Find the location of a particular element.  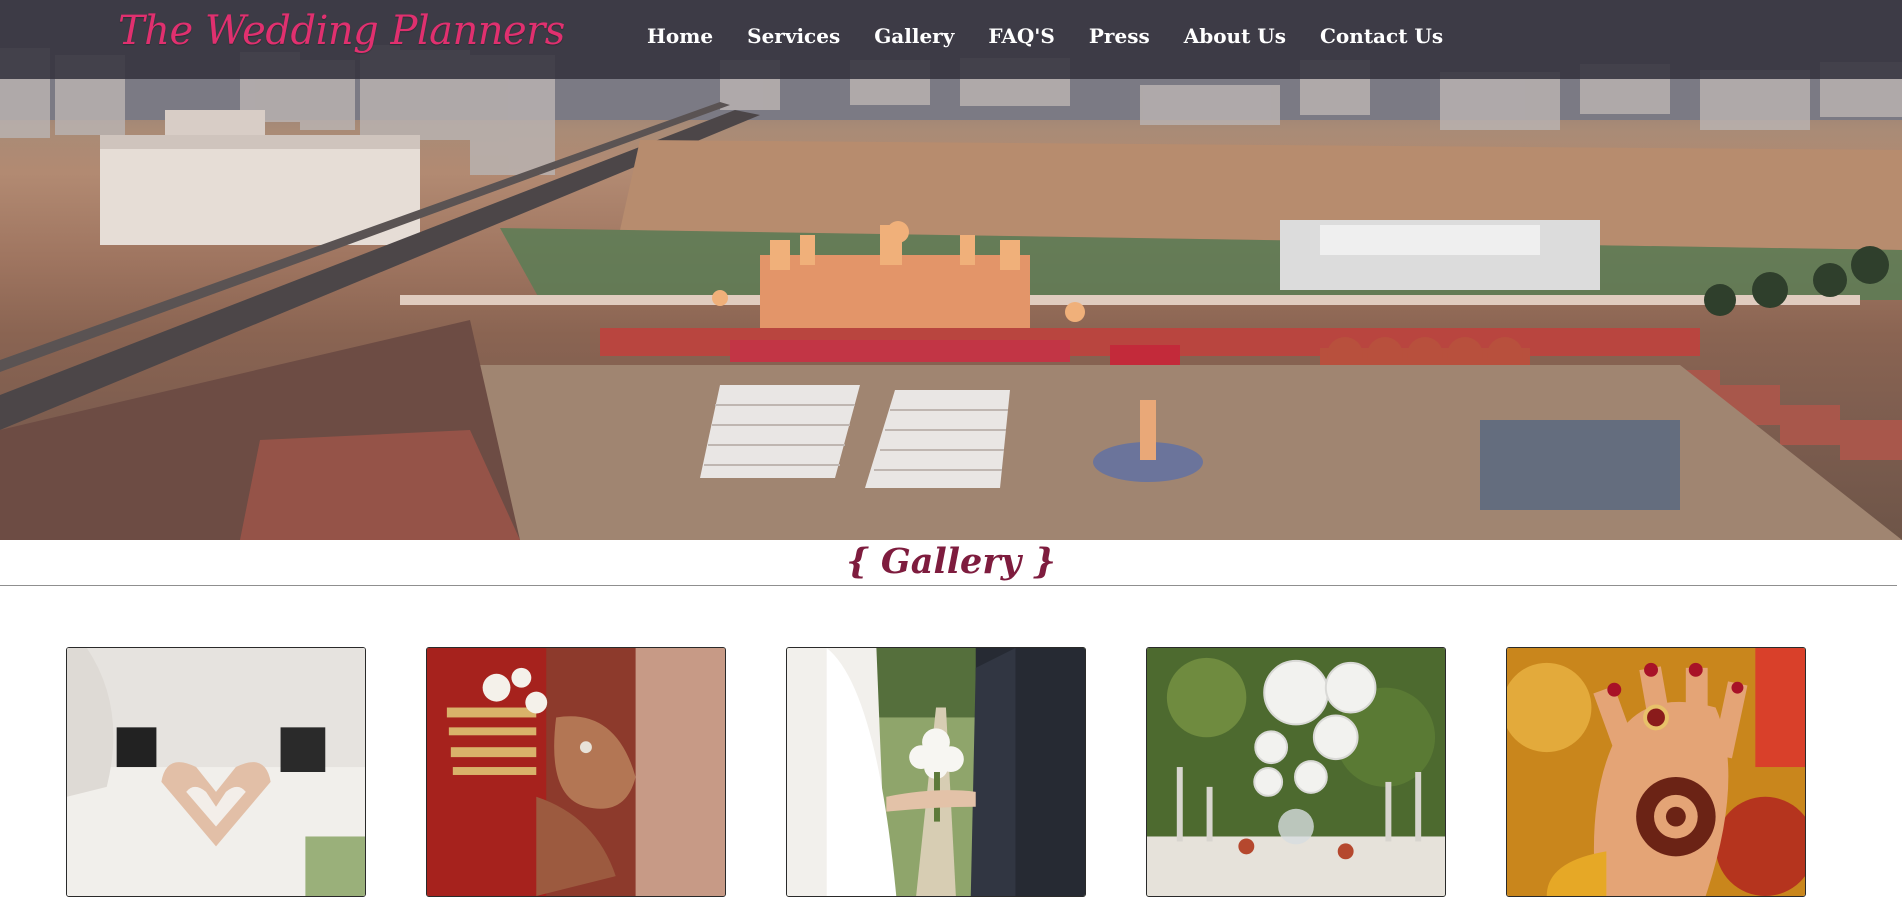

section-divider is located at coordinates (948, 585).